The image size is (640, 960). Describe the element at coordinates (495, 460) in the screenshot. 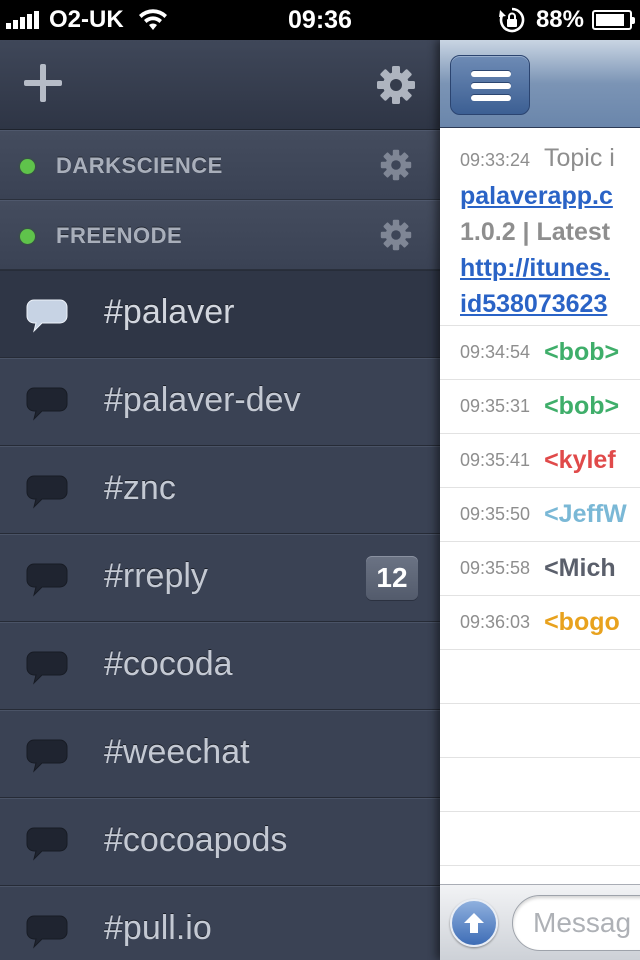

I see `timestamp: 09:35:41` at that location.